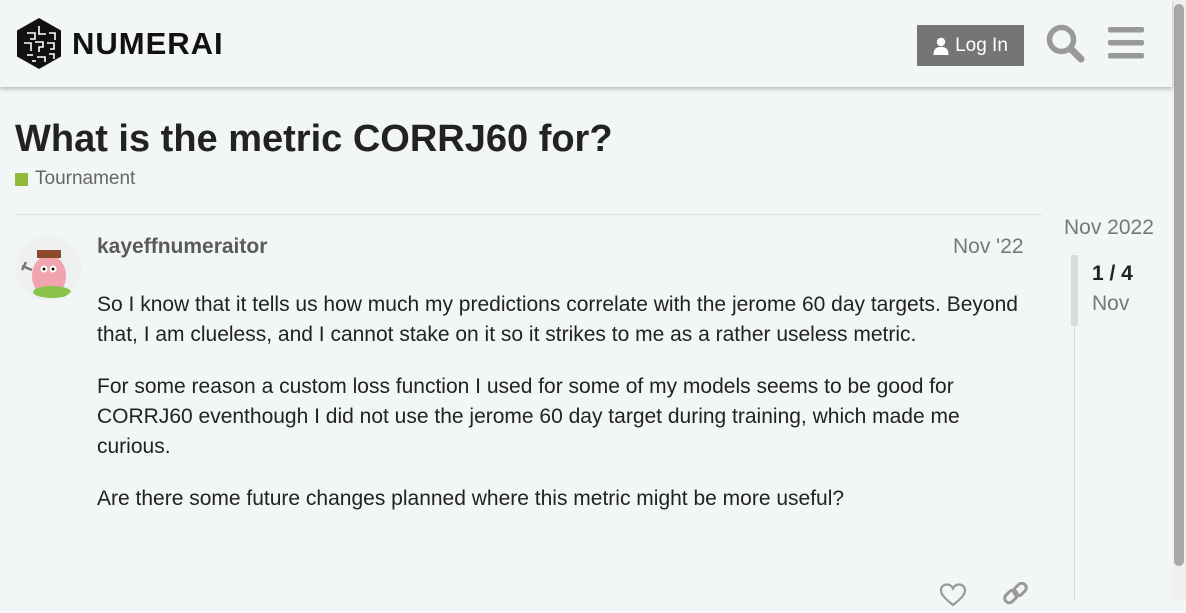 This screenshot has height=613, width=1186. Describe the element at coordinates (182, 247) in the screenshot. I see `post-username: kayeffnumeraitor` at that location.